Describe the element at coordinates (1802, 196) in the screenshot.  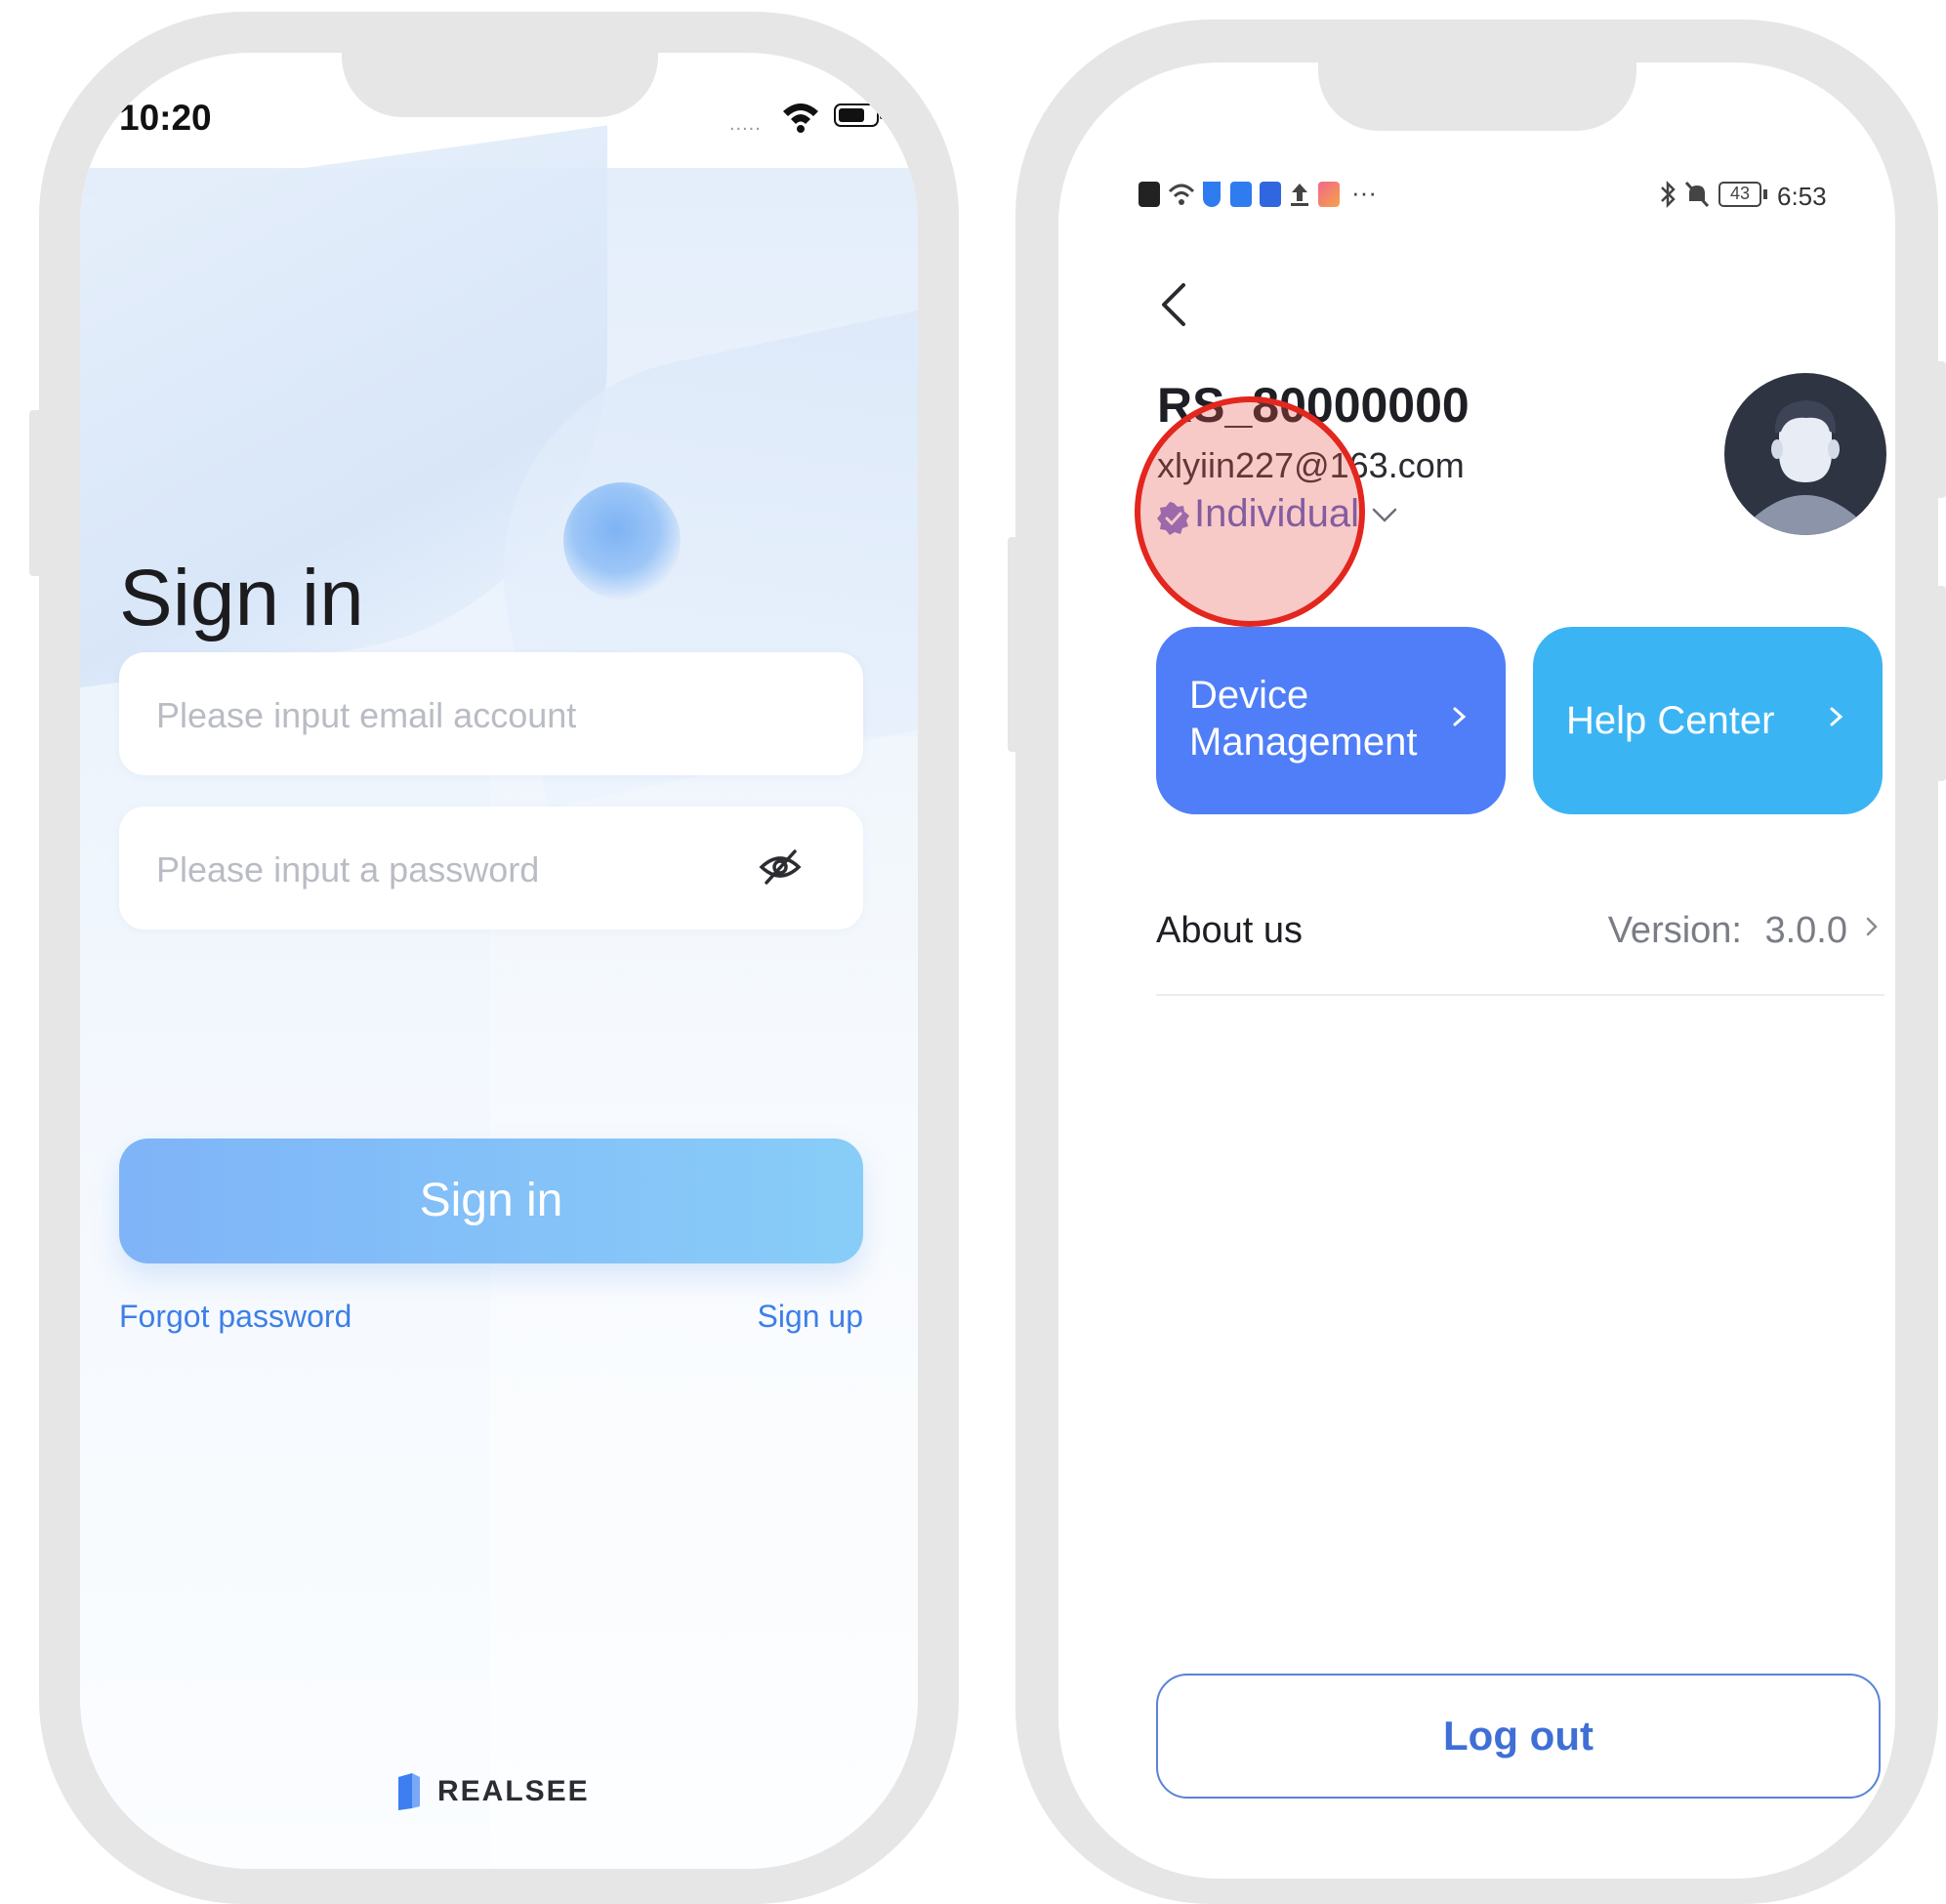
I see `status-time: 6:53` at that location.